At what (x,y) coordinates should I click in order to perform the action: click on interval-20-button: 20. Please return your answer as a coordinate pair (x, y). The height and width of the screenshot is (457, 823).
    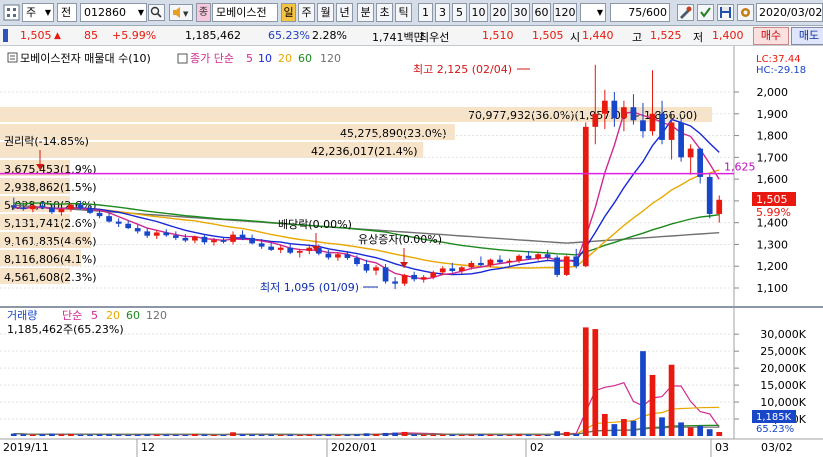
    Looking at the image, I should click on (499, 12).